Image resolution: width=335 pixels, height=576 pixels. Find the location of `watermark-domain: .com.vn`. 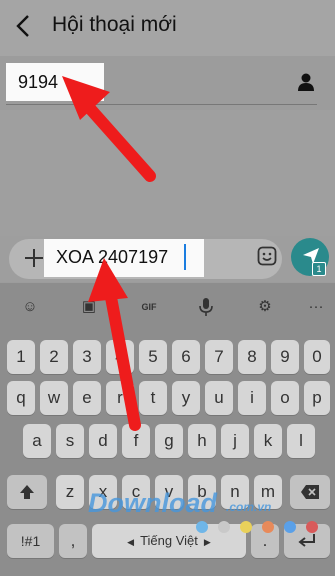

watermark-domain: .com.vn is located at coordinates (249, 507).